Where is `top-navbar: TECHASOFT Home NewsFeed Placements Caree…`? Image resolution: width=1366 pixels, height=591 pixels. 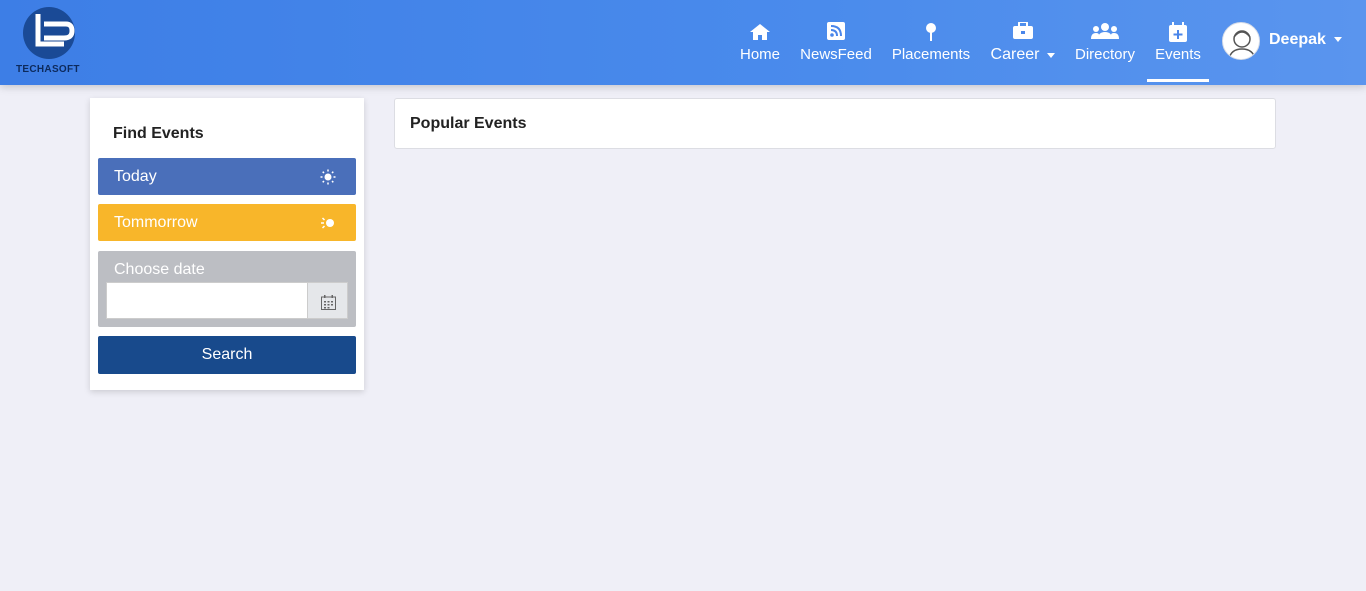
top-navbar: TECHASOFT Home NewsFeed Placements Caree… is located at coordinates (683, 42).